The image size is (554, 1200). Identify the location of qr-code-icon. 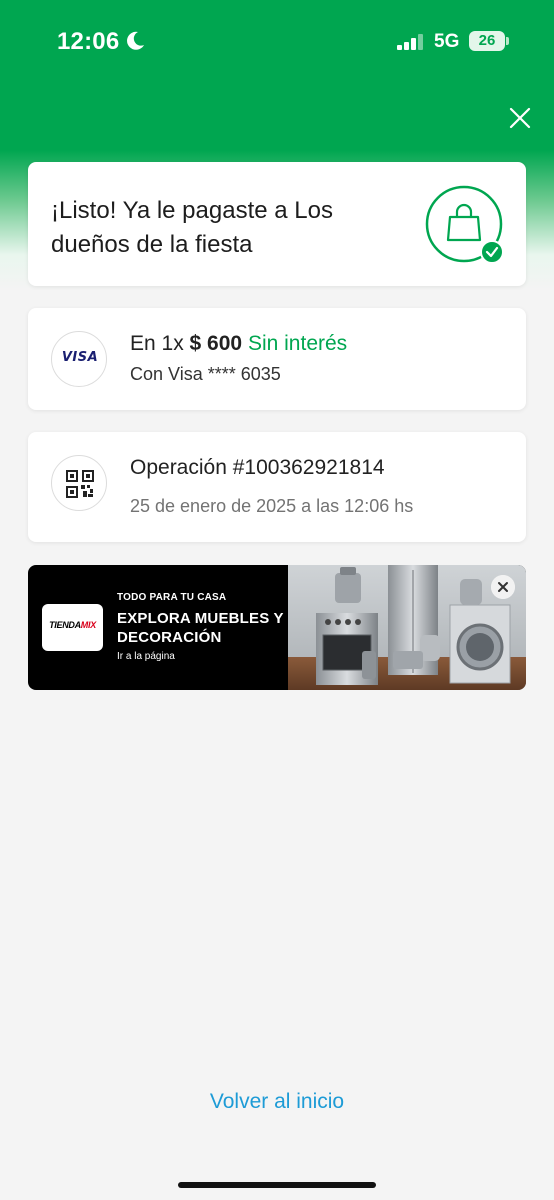
(80, 484).